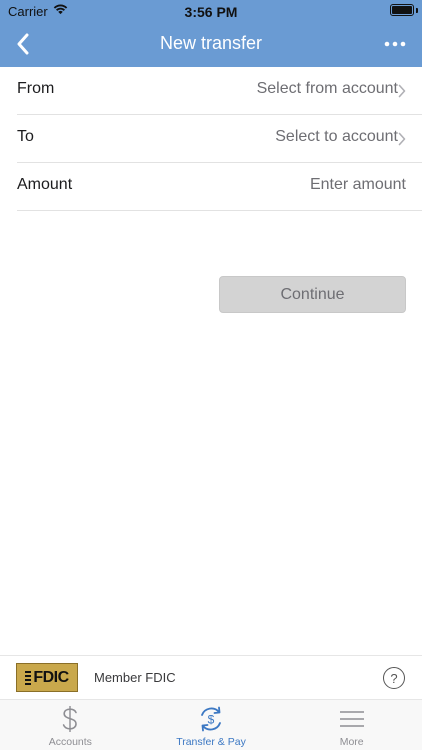 The height and width of the screenshot is (750, 422). What do you see at coordinates (417, 10) in the screenshot?
I see `battery-nub` at bounding box center [417, 10].